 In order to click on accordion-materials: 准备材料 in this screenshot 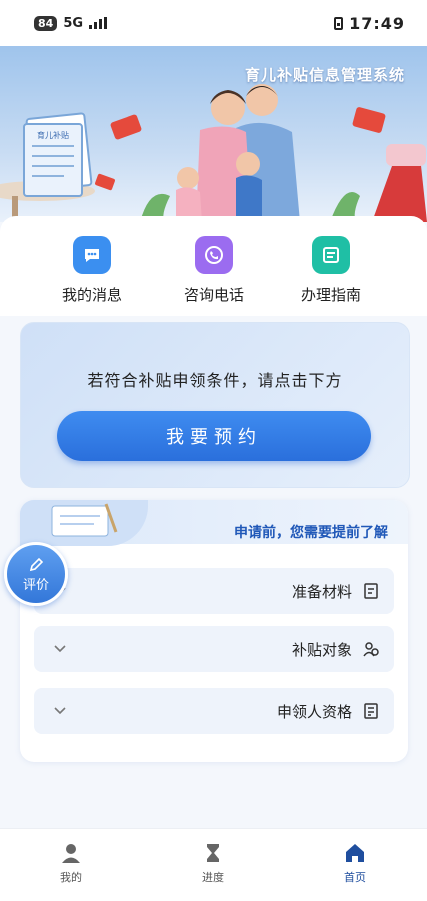, I will do `click(214, 591)`.